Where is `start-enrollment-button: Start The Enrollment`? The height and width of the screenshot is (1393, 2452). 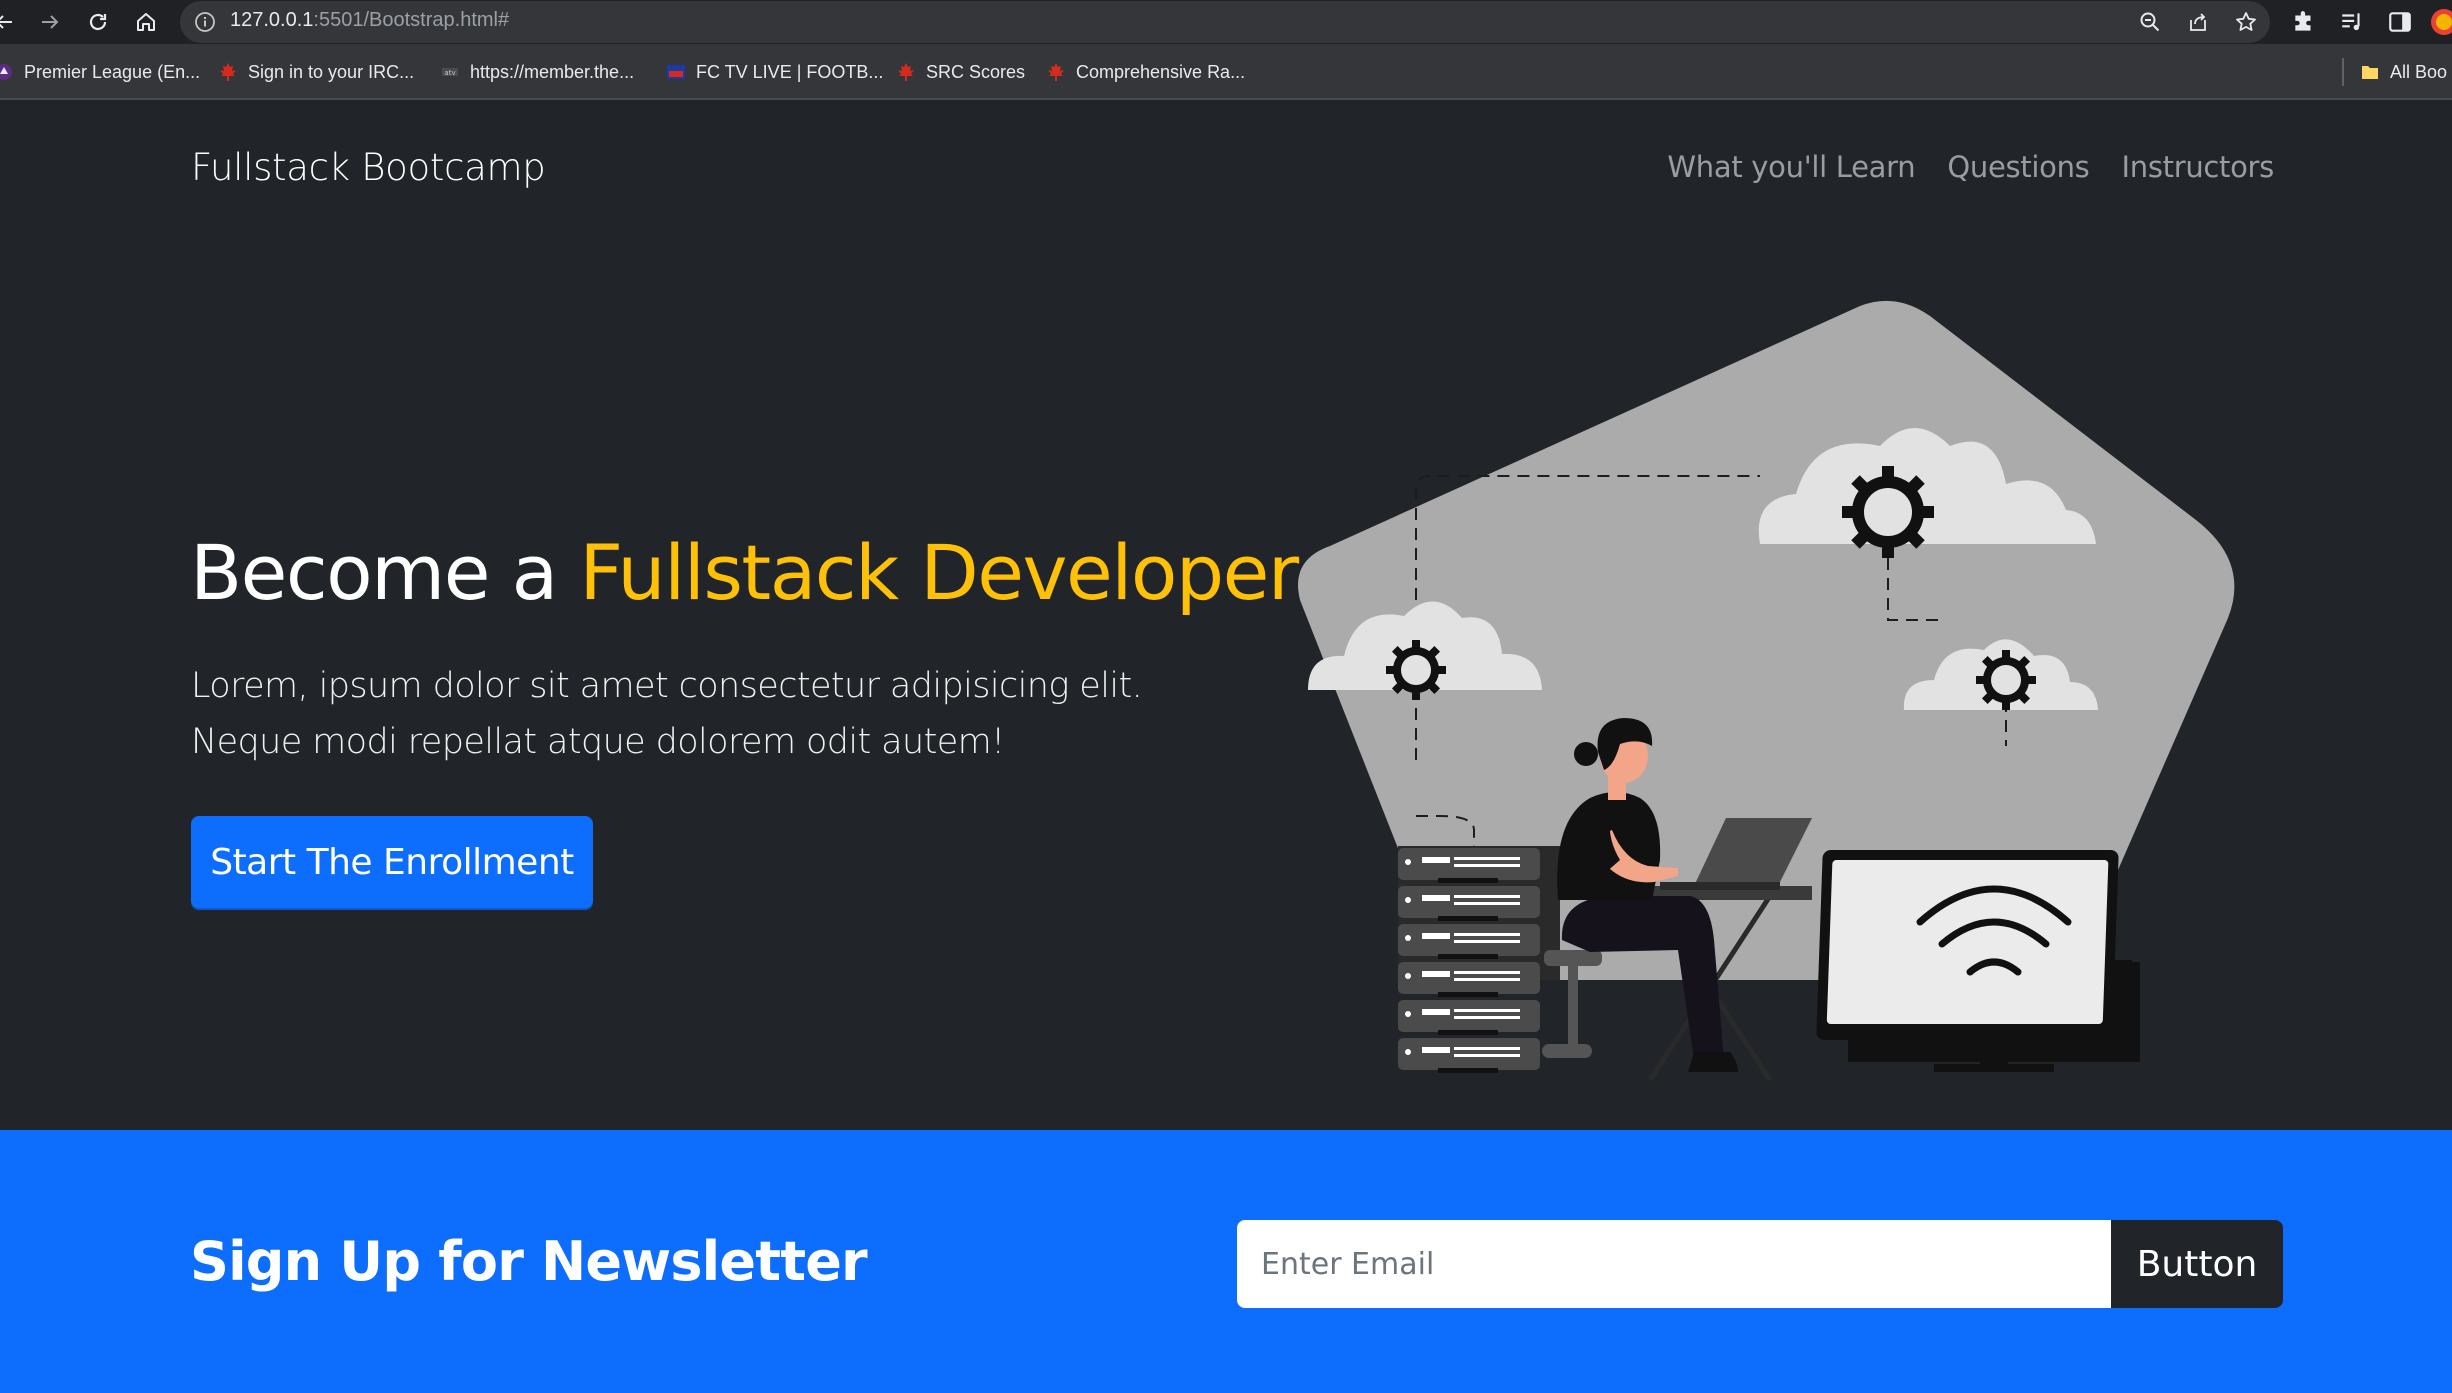 start-enrollment-button: Start The Enrollment is located at coordinates (392, 862).